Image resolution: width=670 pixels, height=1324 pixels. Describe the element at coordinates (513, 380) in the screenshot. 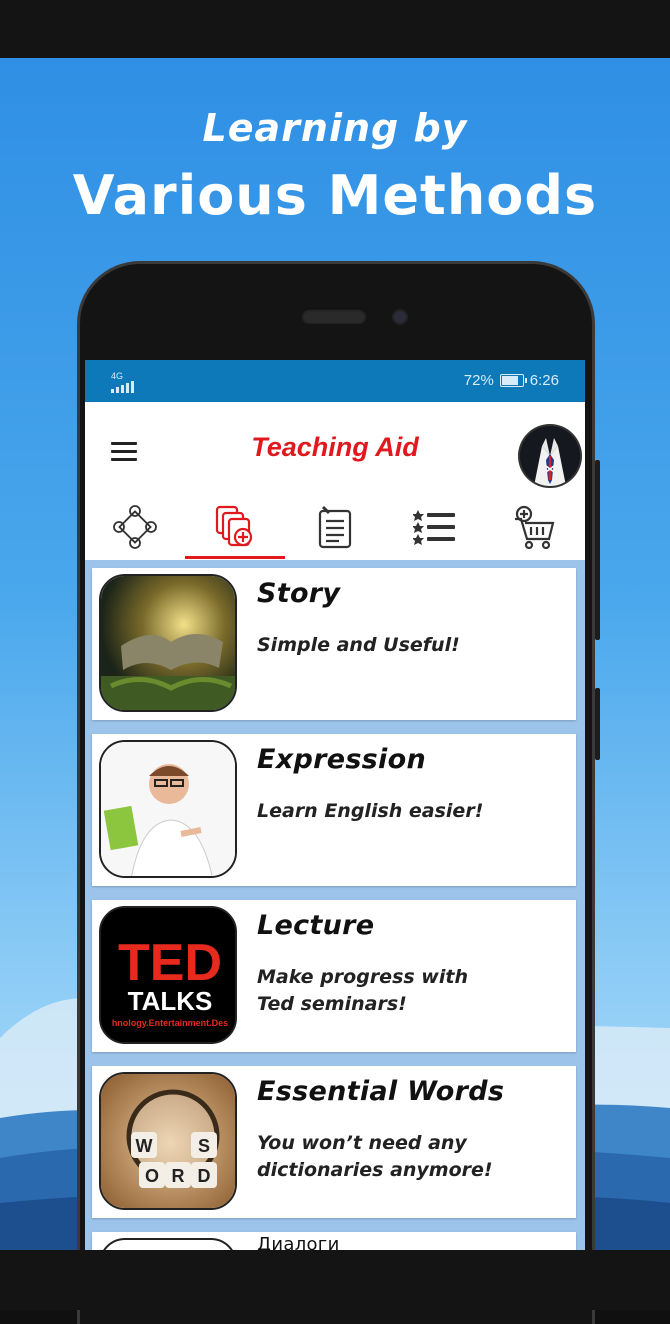

I see `battery-icon` at that location.